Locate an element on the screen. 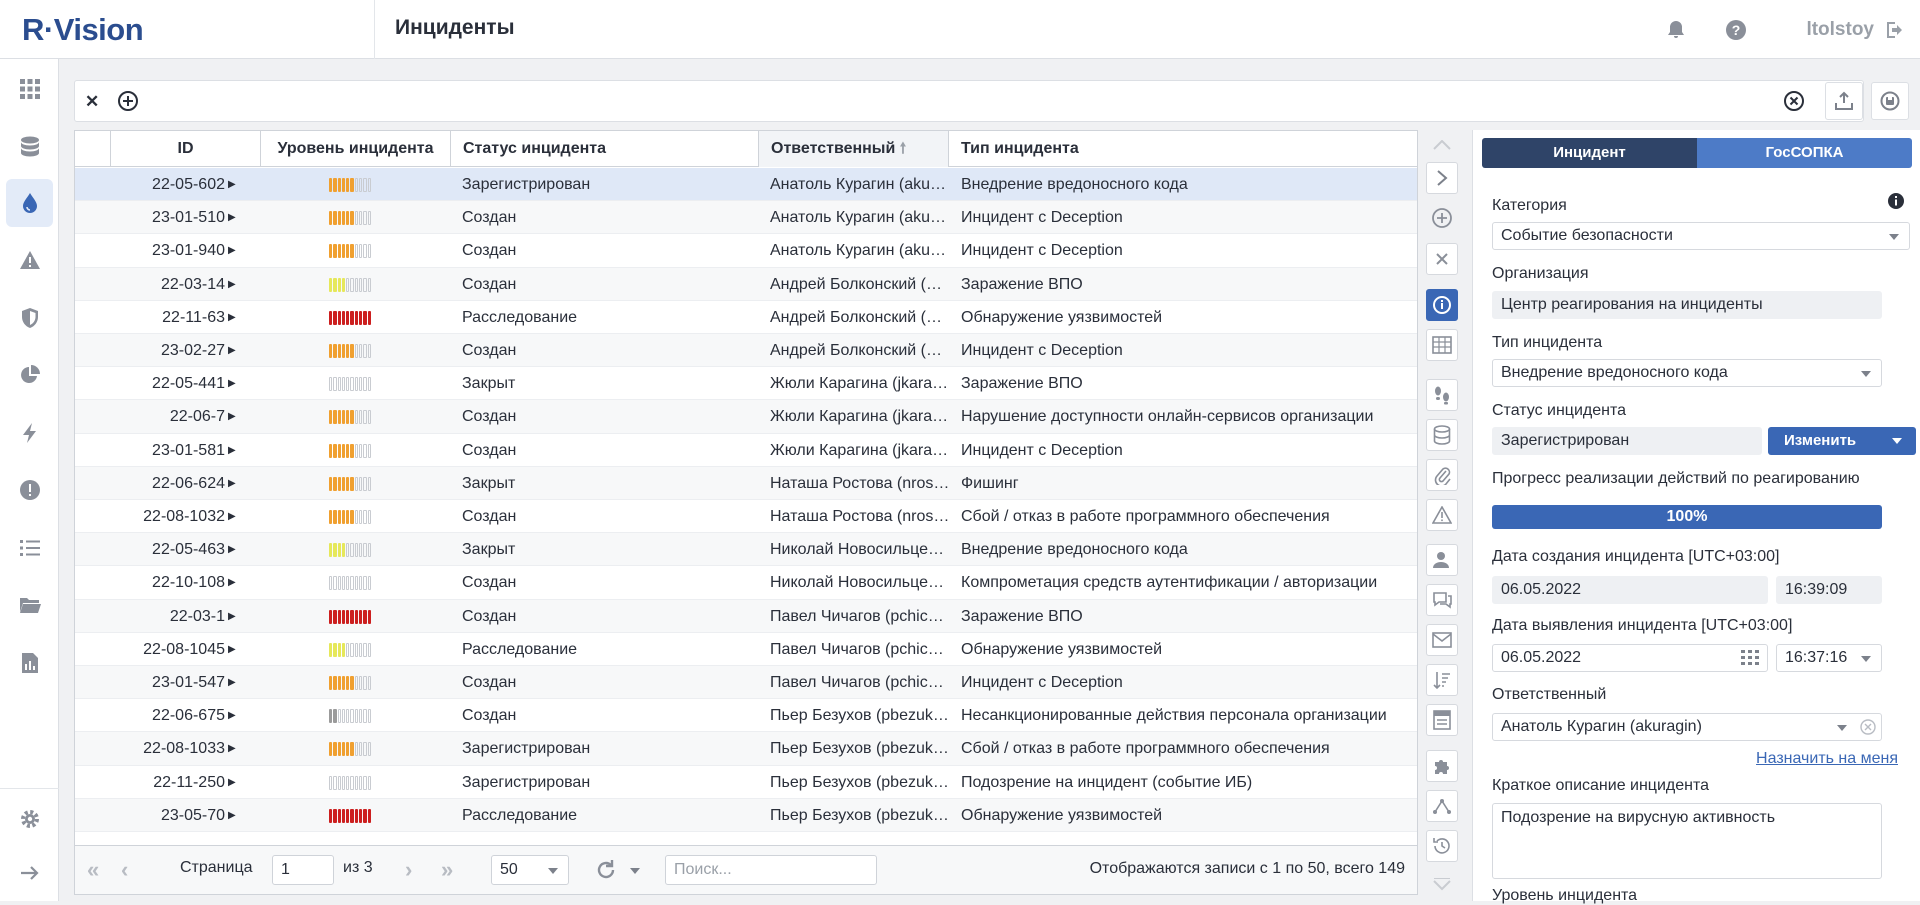  tab-gossopka: ГосСОПКА is located at coordinates (1804, 153).